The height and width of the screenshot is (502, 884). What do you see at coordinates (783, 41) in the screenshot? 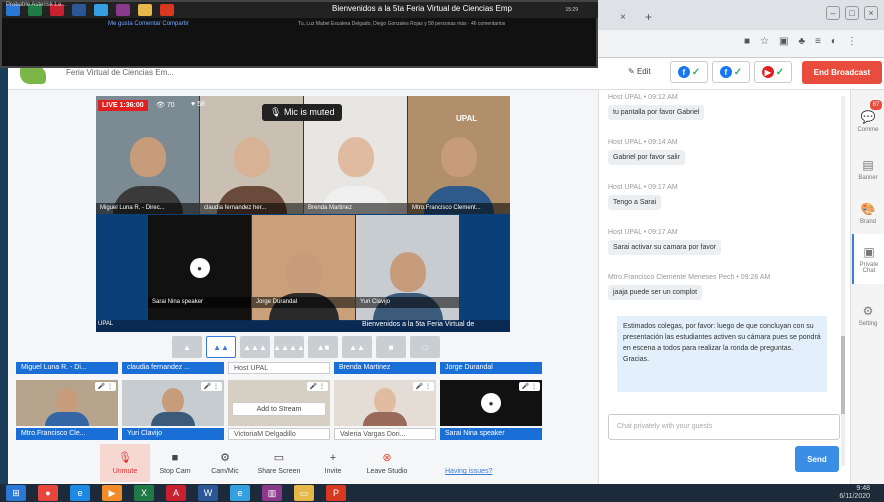
I see `extension-icon: ▣` at bounding box center [783, 41].